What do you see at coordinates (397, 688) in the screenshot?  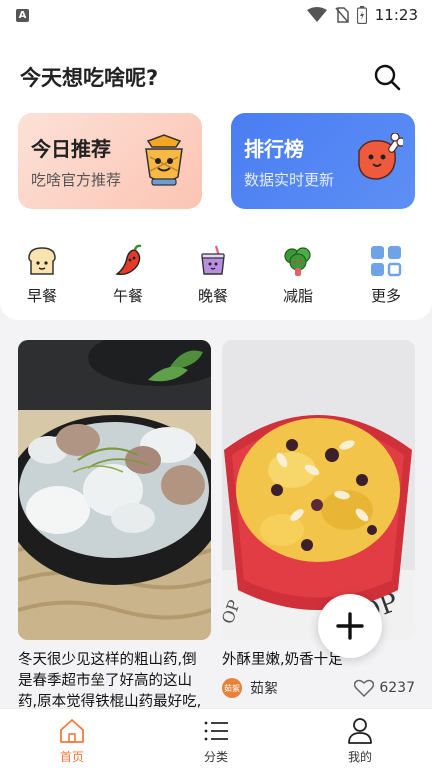 I see `like-count: 6237` at bounding box center [397, 688].